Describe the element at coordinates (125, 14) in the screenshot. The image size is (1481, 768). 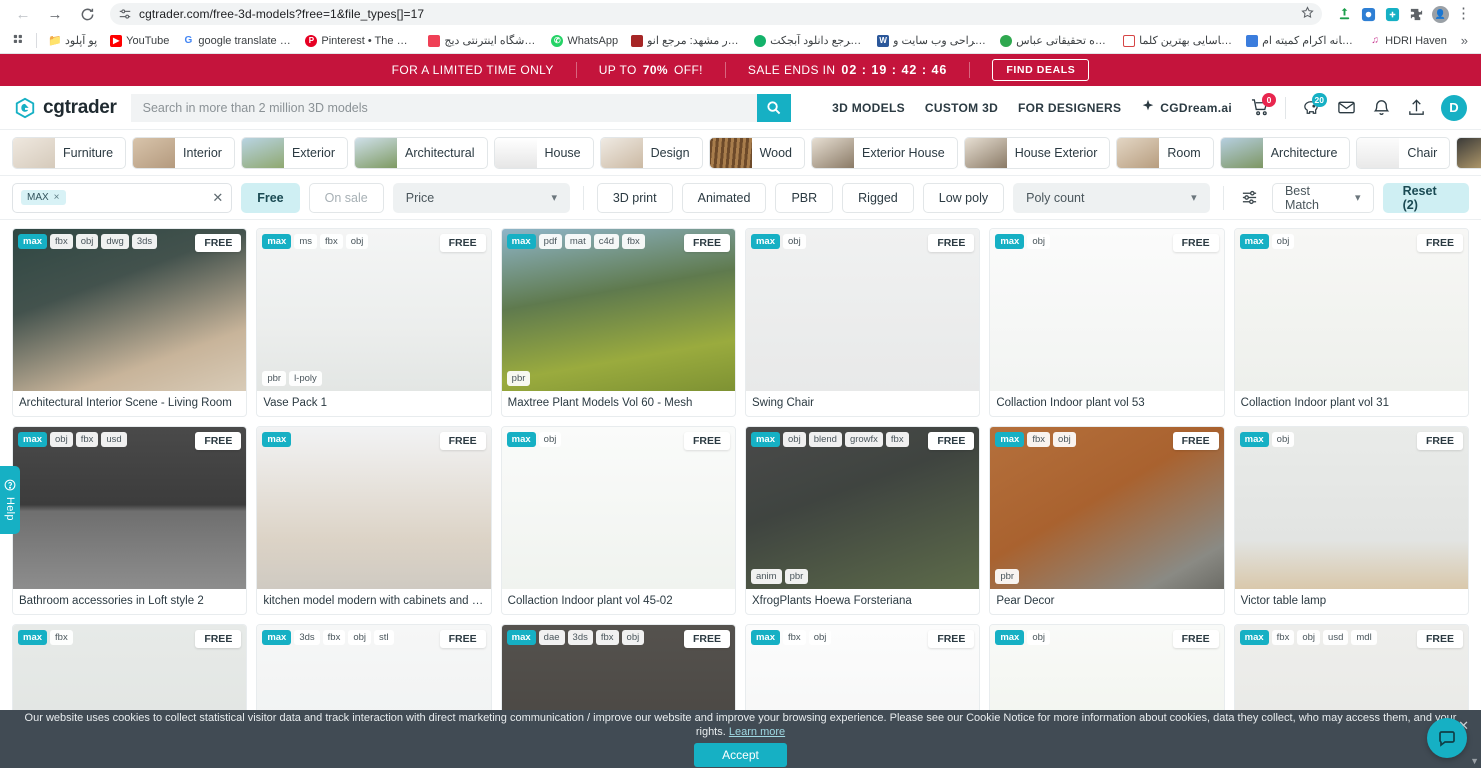
I see `site-settings-icon` at that location.